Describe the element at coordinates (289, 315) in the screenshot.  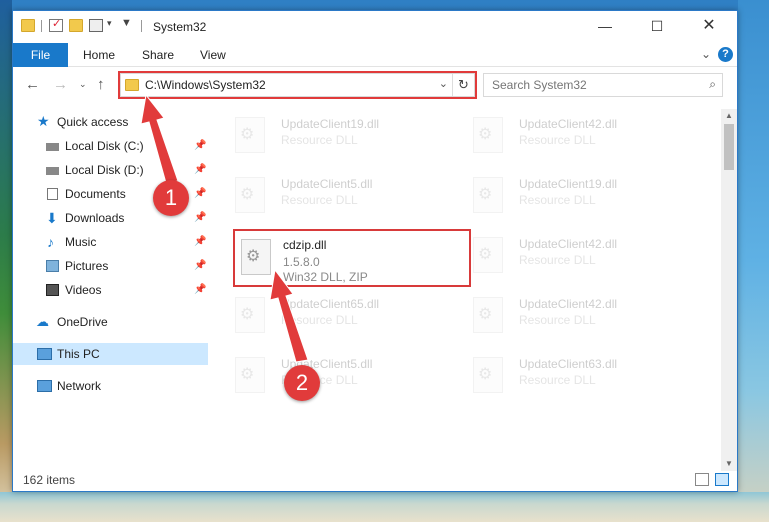
I see `arrow-to-file` at that location.